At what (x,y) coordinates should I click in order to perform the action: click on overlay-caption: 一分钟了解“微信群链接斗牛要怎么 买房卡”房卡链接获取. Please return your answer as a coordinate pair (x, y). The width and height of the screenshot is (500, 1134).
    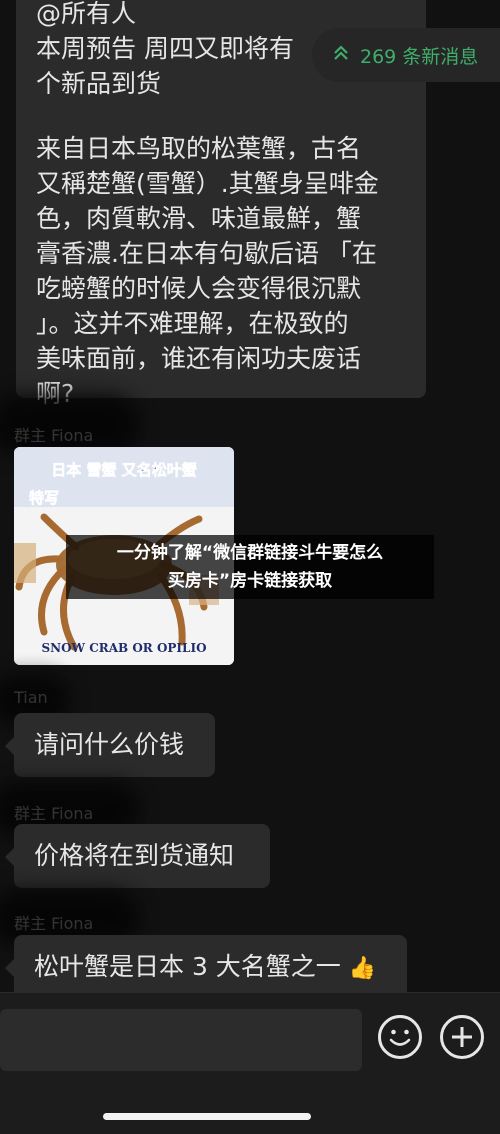
    Looking at the image, I should click on (250, 567).